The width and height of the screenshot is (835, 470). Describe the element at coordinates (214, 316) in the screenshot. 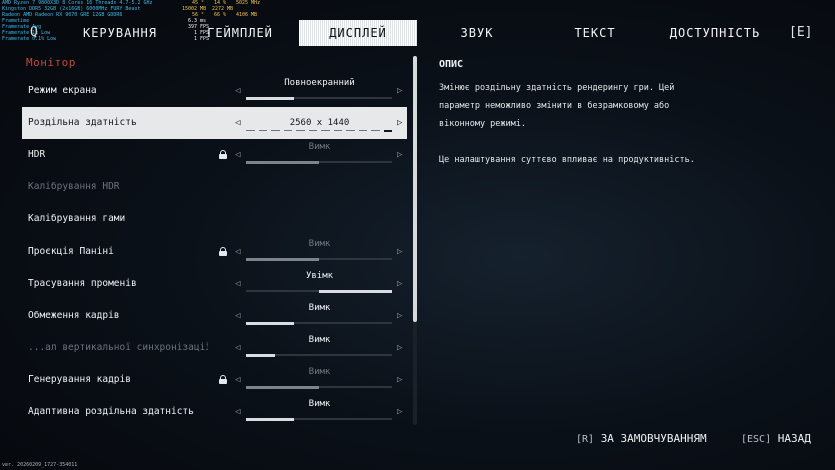

I see `setting-row-frame-limit: Обмеження кадрів ◁ Вимк ▷` at that location.